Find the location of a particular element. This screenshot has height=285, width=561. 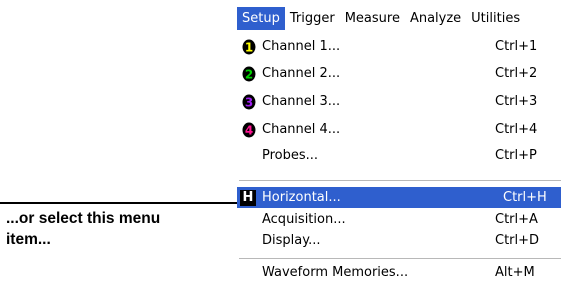

channel-4-number: 4 is located at coordinates (249, 131).